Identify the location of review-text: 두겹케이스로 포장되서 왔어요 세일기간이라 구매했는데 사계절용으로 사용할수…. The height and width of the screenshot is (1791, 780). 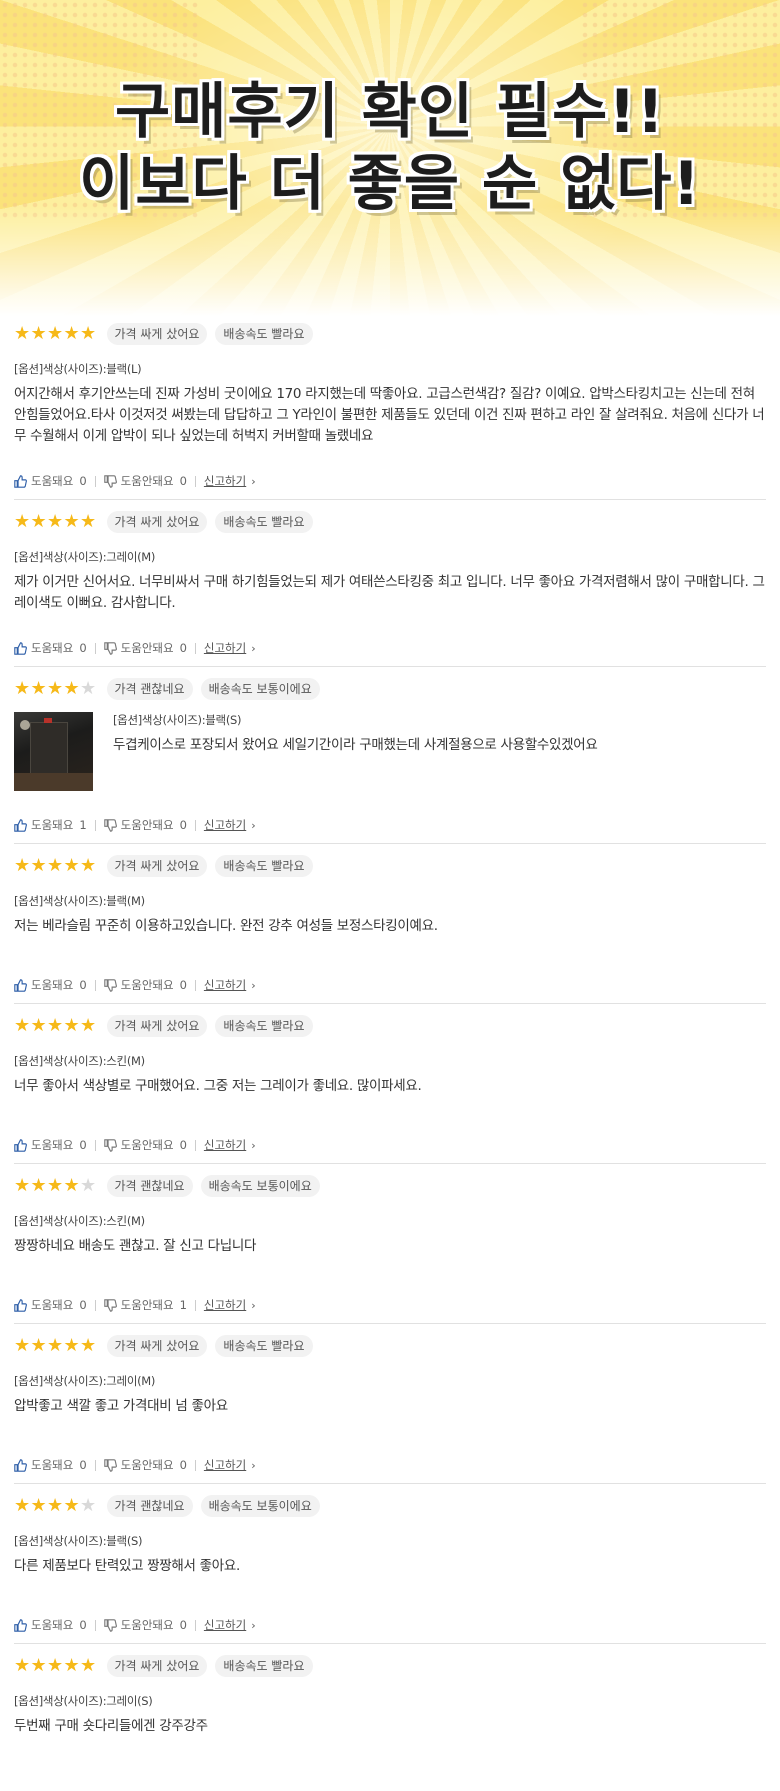
(355, 745).